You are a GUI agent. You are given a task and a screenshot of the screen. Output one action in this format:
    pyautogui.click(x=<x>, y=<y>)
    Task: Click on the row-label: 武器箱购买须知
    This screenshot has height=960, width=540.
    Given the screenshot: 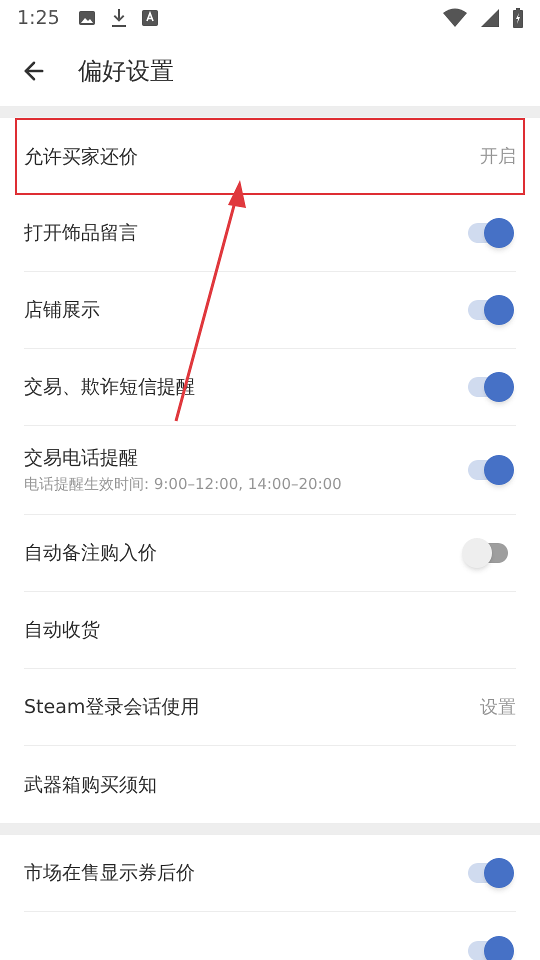 What is the action you would take?
    pyautogui.click(x=90, y=785)
    